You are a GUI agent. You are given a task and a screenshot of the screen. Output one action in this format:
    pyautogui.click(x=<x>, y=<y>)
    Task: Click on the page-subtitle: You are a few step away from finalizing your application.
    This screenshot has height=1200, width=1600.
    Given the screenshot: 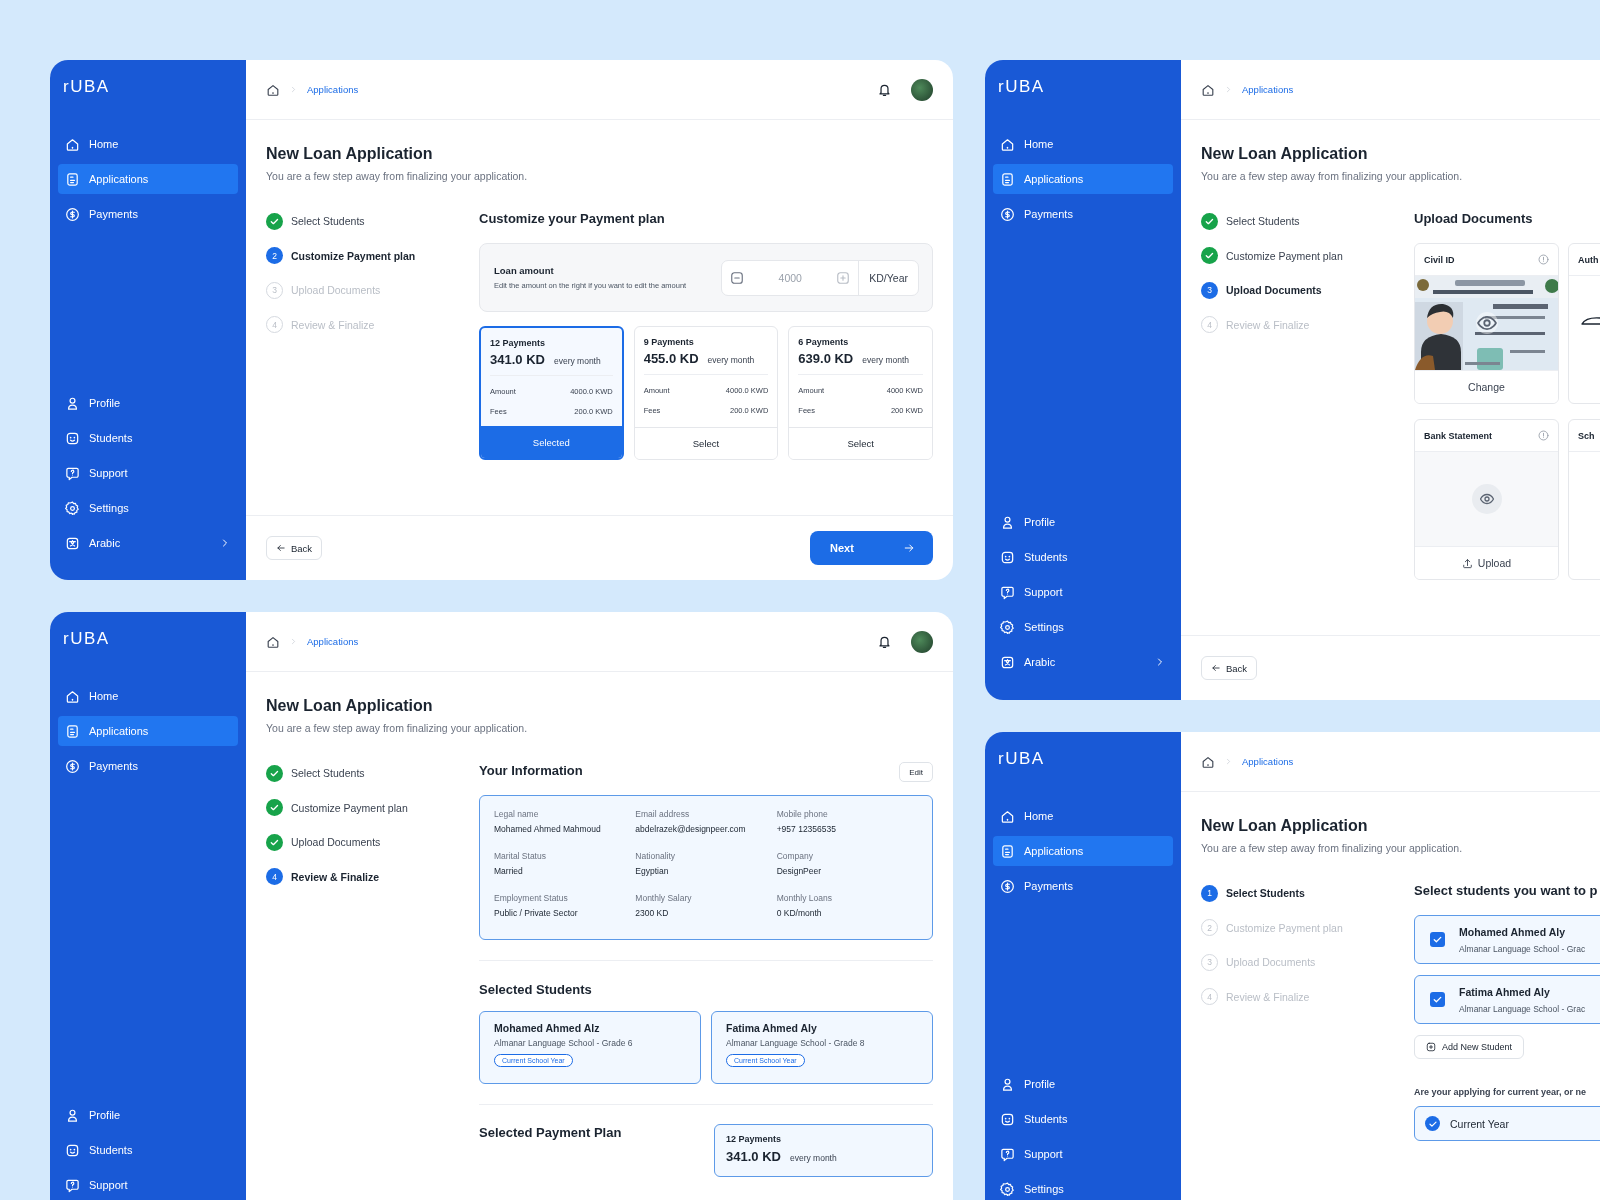 What is the action you would take?
    pyautogui.click(x=397, y=728)
    